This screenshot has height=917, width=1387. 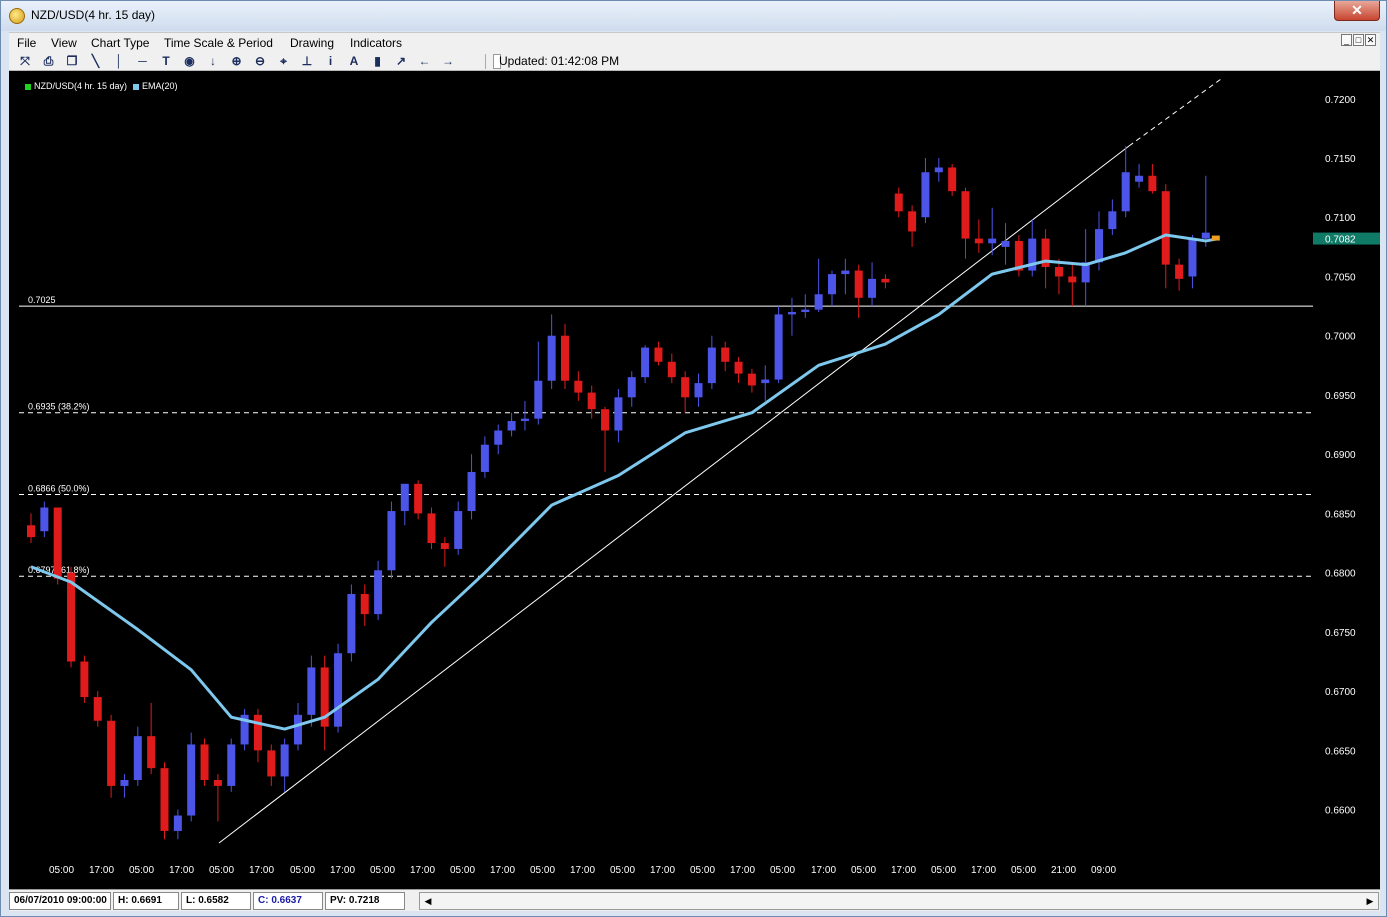 I want to click on pointer-icon: ⤧, so click(x=25, y=61).